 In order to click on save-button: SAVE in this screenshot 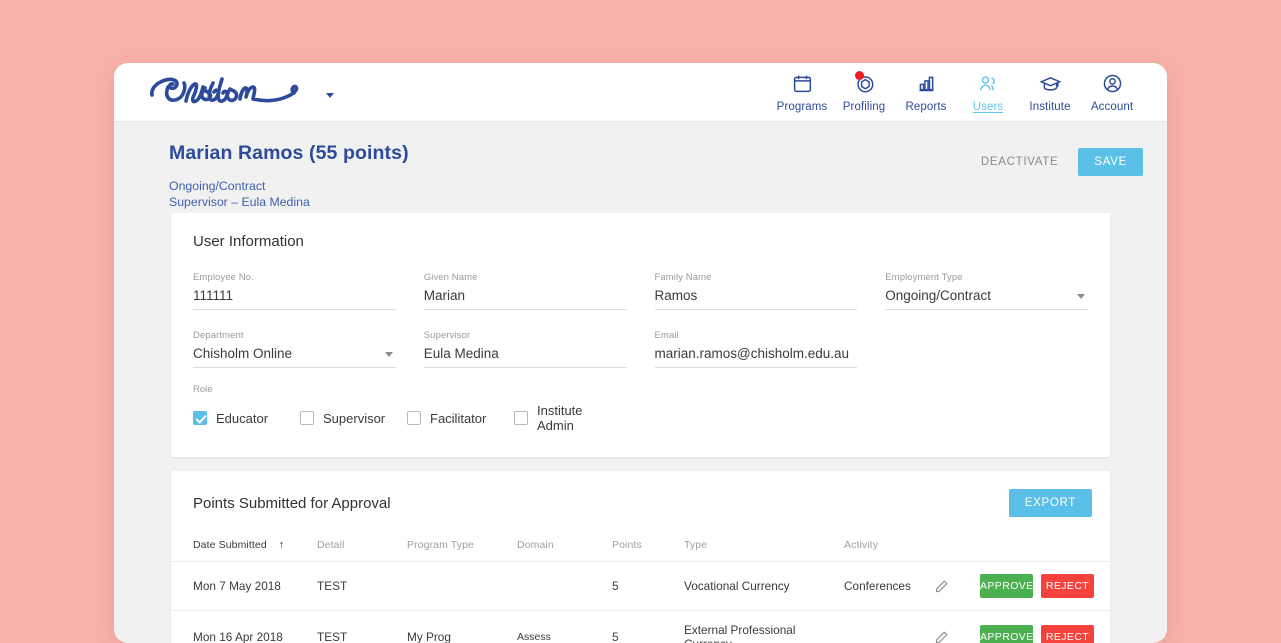, I will do `click(1110, 162)`.